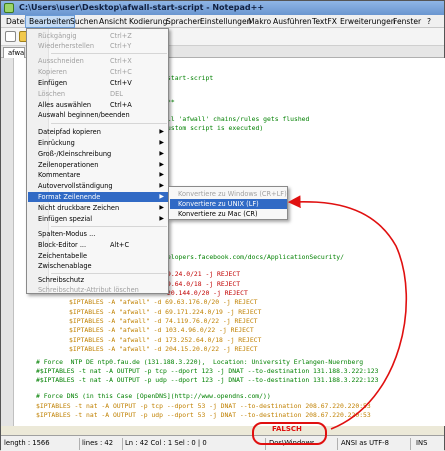  I want to click on menu-item-cut: Ausschneiden Ctrl+X, so click(98, 61).